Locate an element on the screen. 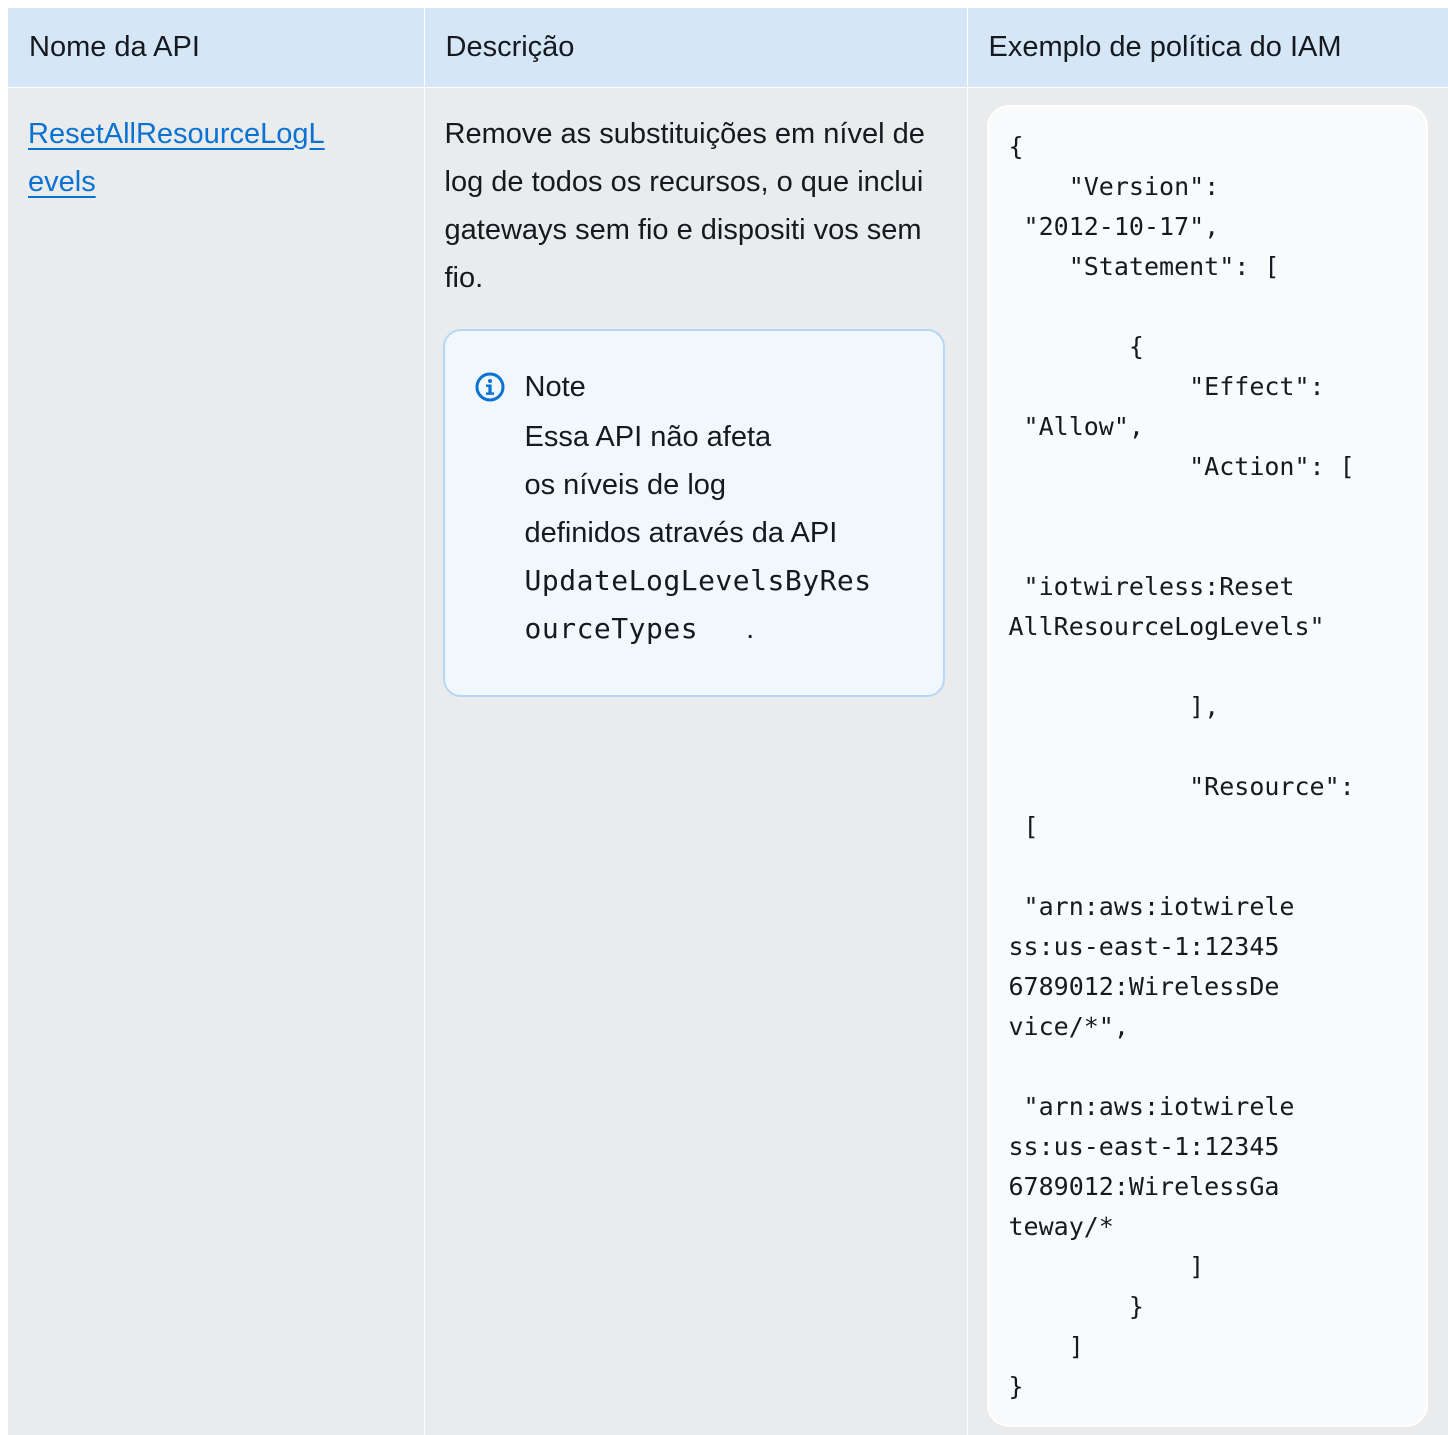 This screenshot has width=1448, height=1435. note-header: Note is located at coordinates (709, 387).